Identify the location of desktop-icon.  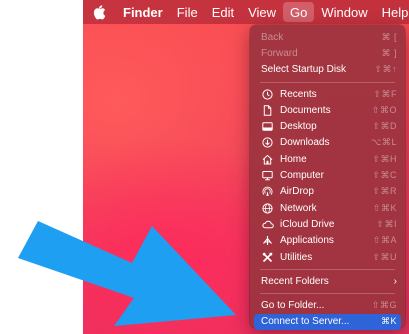
(267, 126).